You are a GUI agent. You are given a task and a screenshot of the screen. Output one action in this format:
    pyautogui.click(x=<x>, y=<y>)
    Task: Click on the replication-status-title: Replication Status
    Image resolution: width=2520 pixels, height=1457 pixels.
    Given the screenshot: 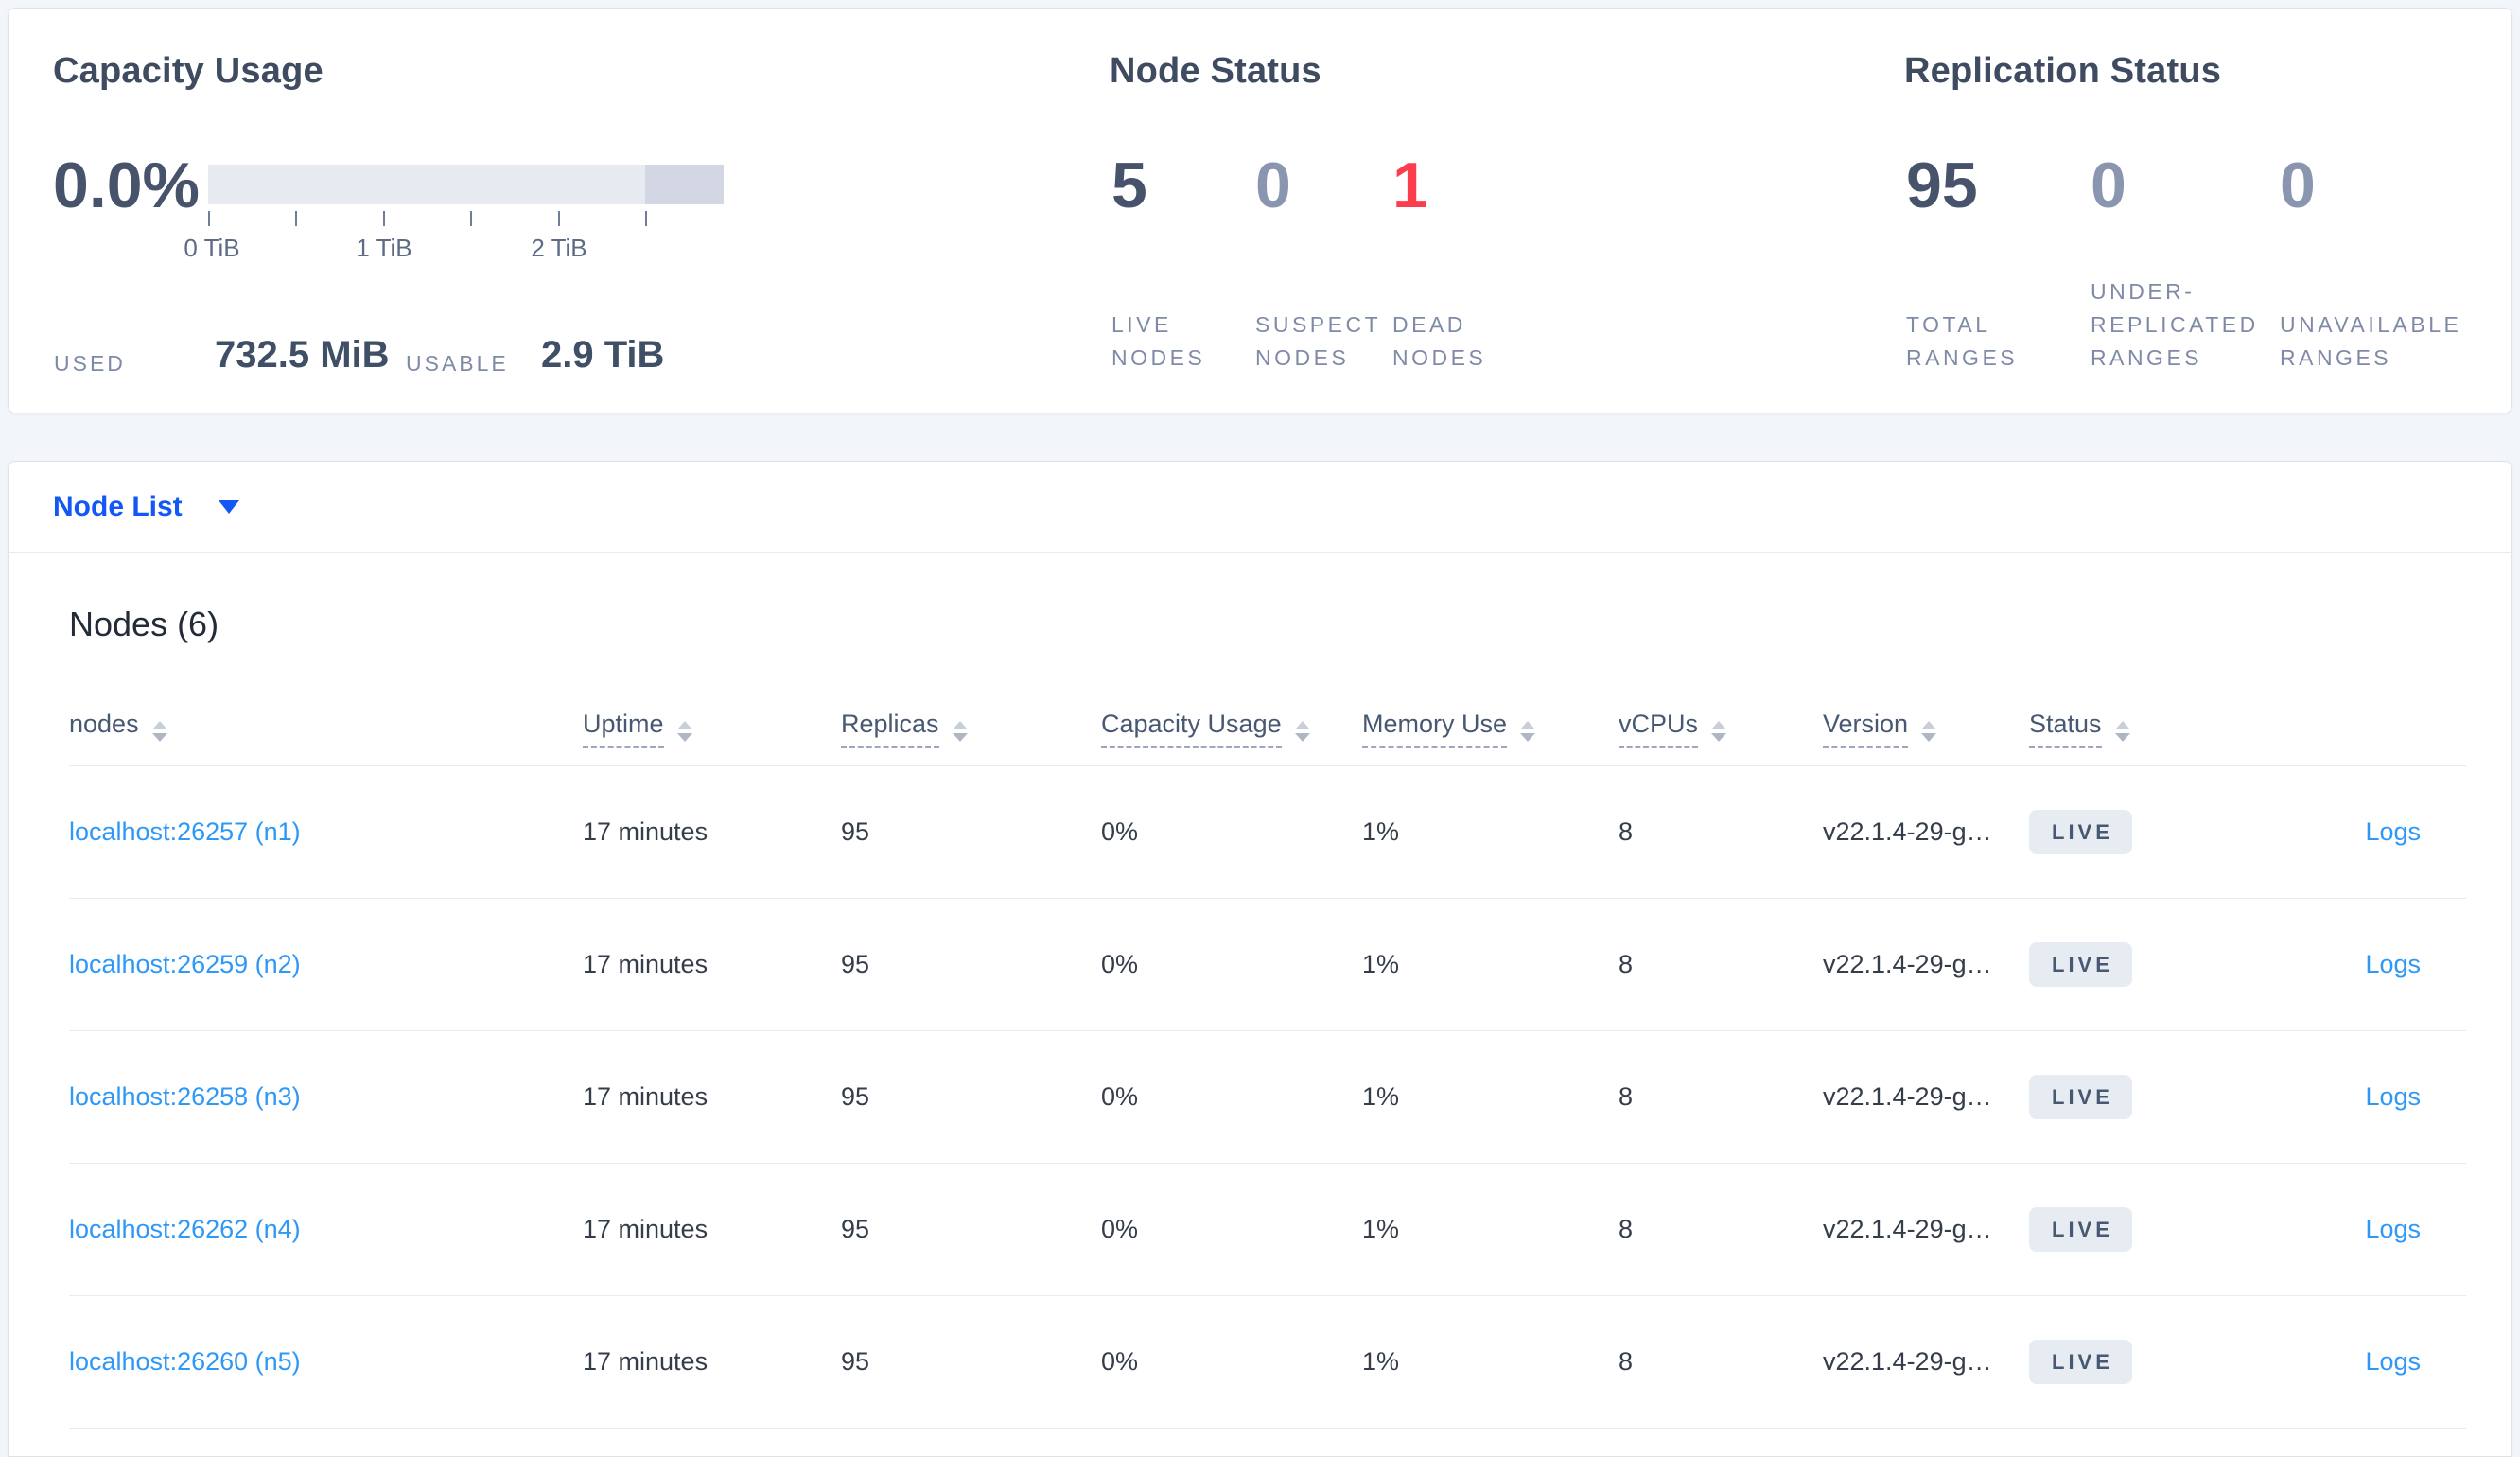 What is the action you would take?
    pyautogui.click(x=2063, y=71)
    